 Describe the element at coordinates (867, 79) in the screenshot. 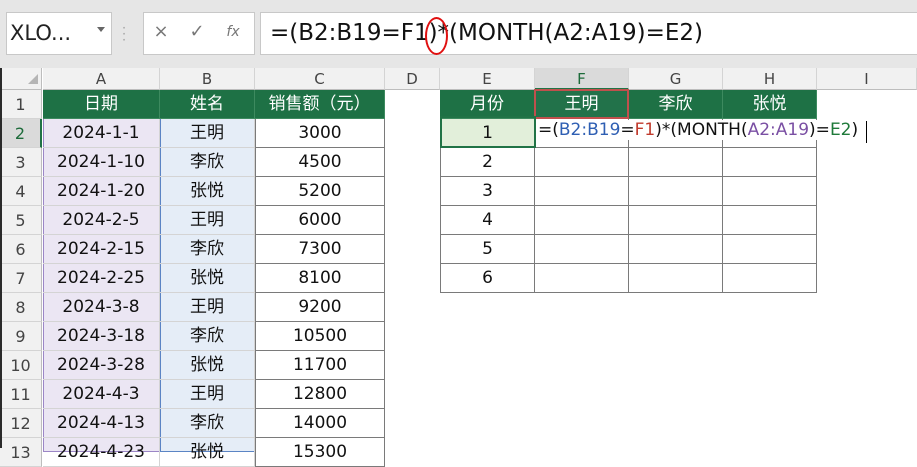

I see `column-header-i: I` at that location.